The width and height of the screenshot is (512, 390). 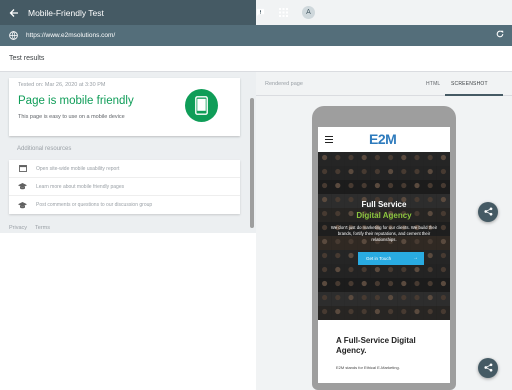 I want to click on account-avatar: A, so click(x=308, y=12).